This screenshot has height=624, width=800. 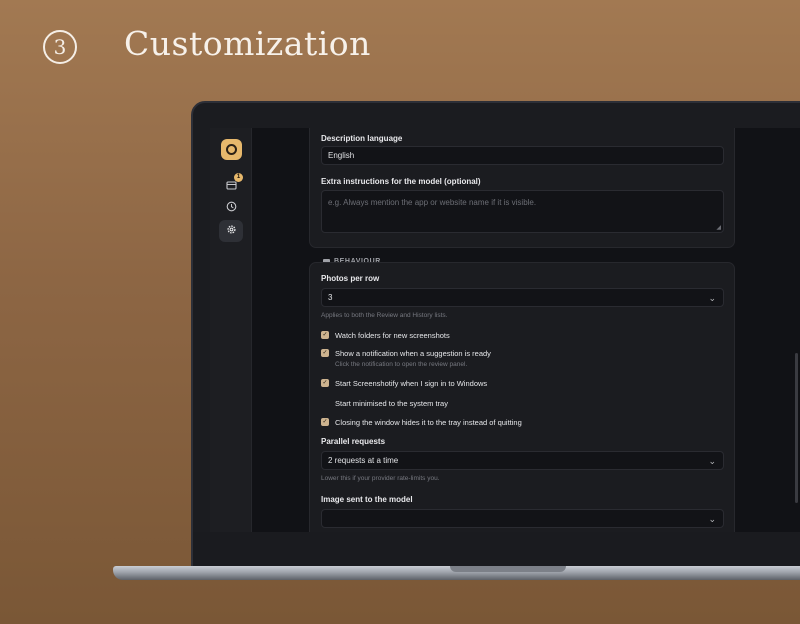 I want to click on language-value: English, so click(x=341, y=155).